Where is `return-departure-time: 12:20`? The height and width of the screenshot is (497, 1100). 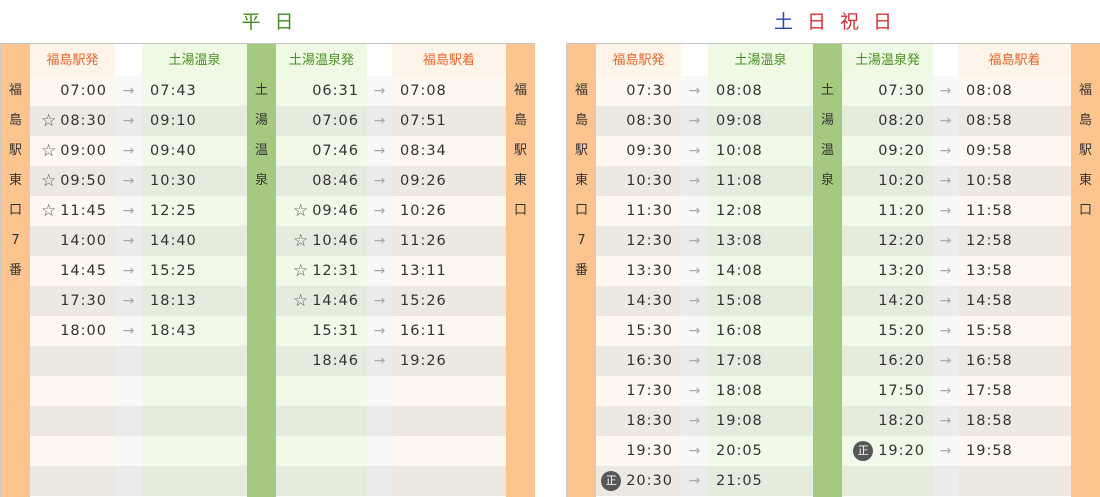
return-departure-time: 12:20 is located at coordinates (887, 241).